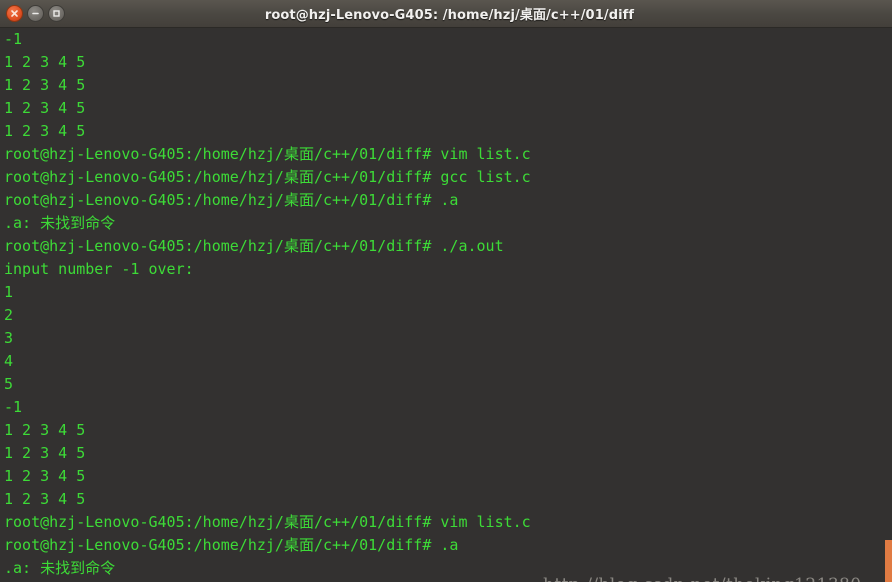 The width and height of the screenshot is (892, 582). I want to click on window-controls, so click(35, 13).